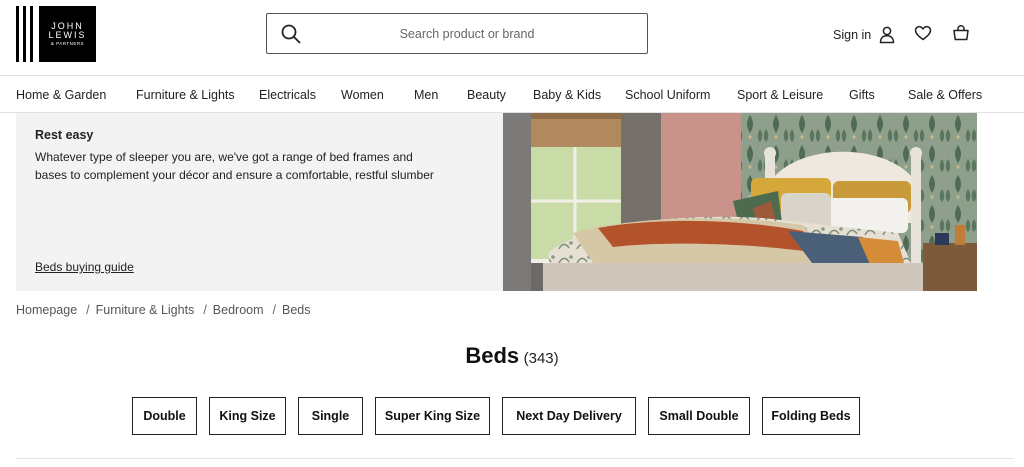 The image size is (1024, 467). I want to click on basket-icon, so click(961, 33).